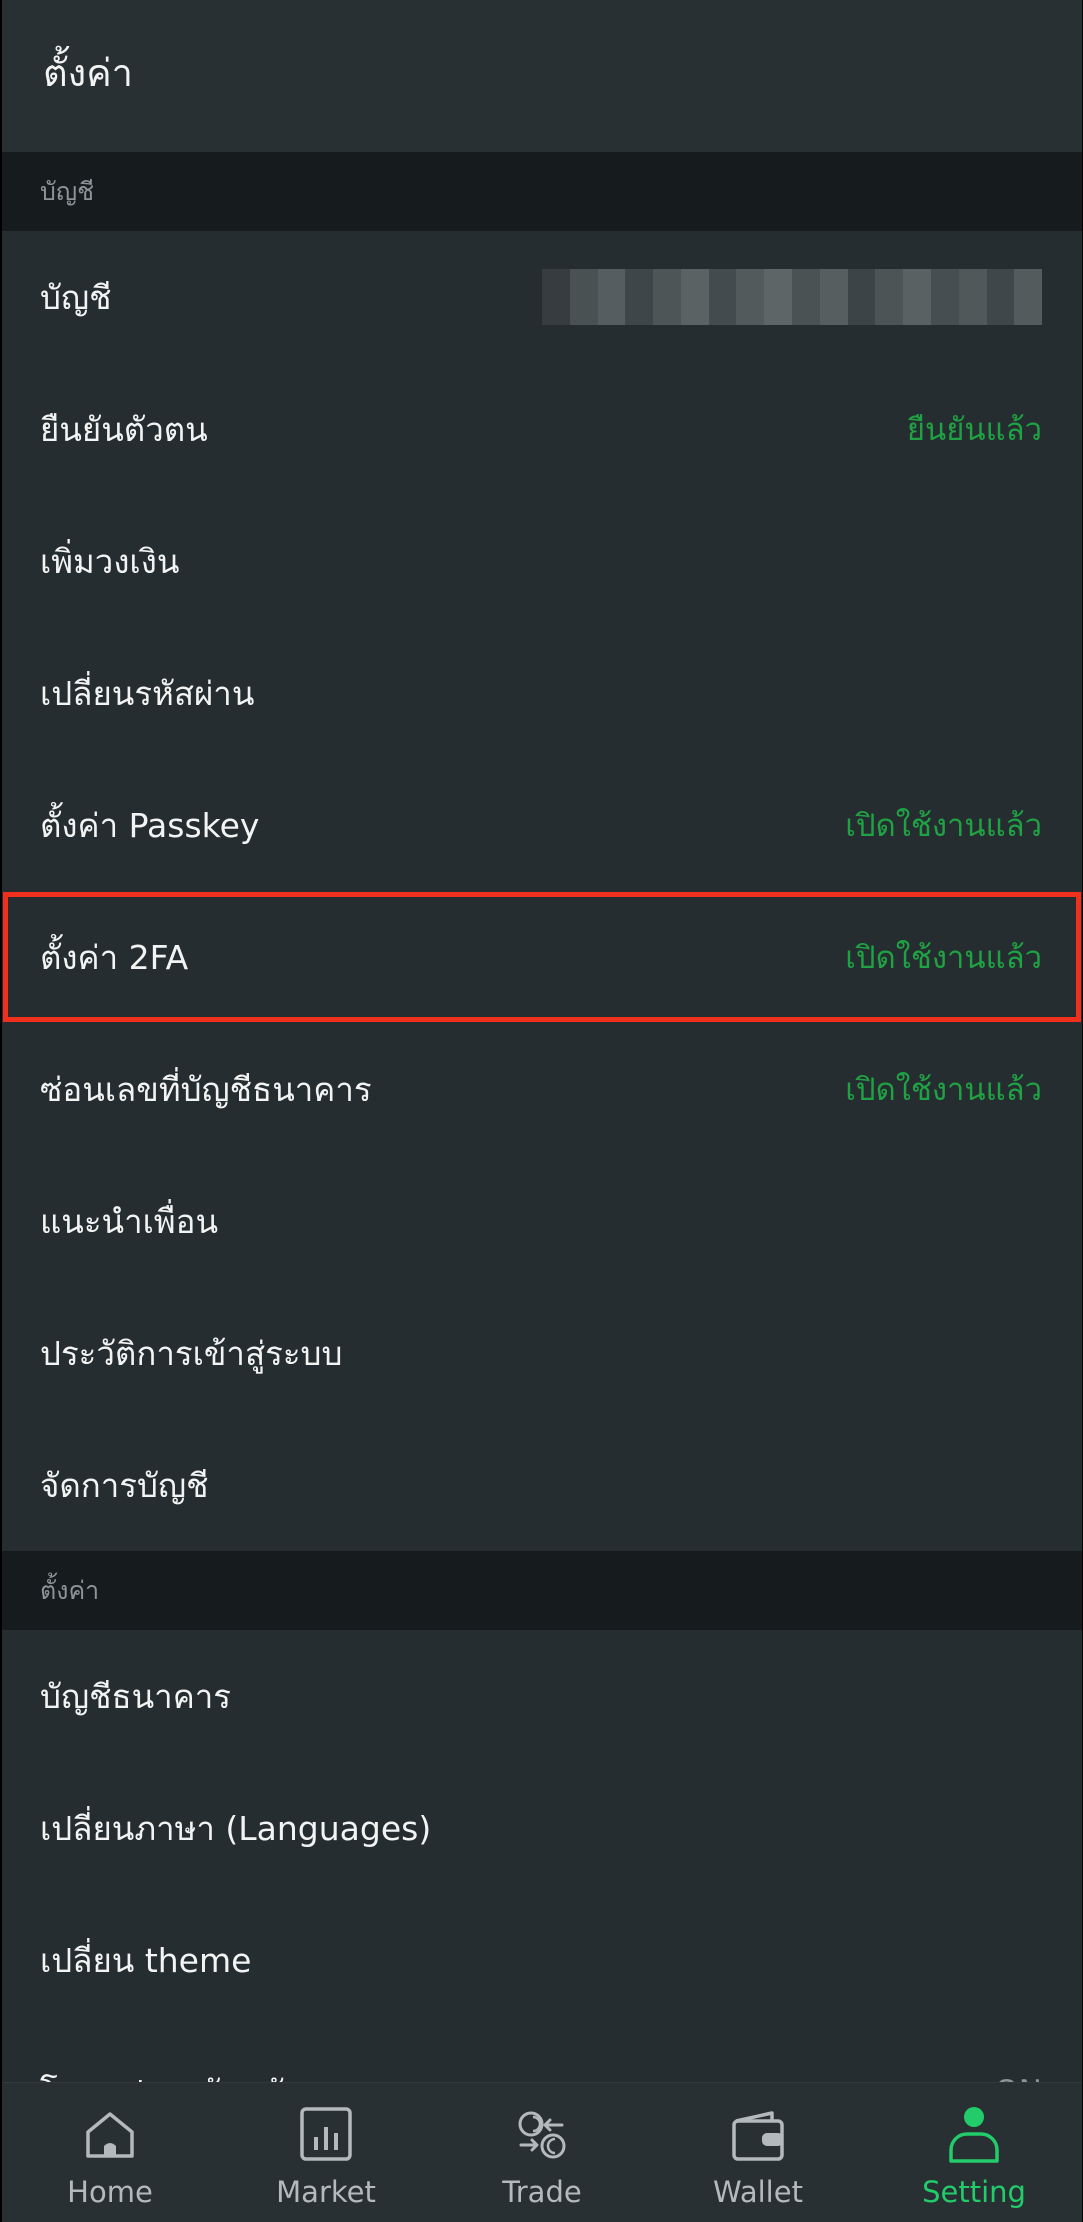 The width and height of the screenshot is (1083, 2222). What do you see at coordinates (758, 2137) in the screenshot?
I see `wallet-icon` at bounding box center [758, 2137].